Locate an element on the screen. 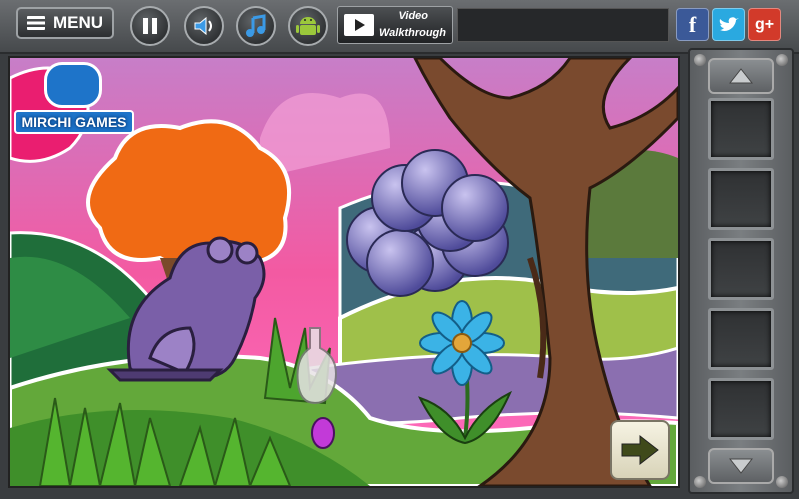  mirchi-games-logo: MIRCHI GAMES is located at coordinates (74, 99).